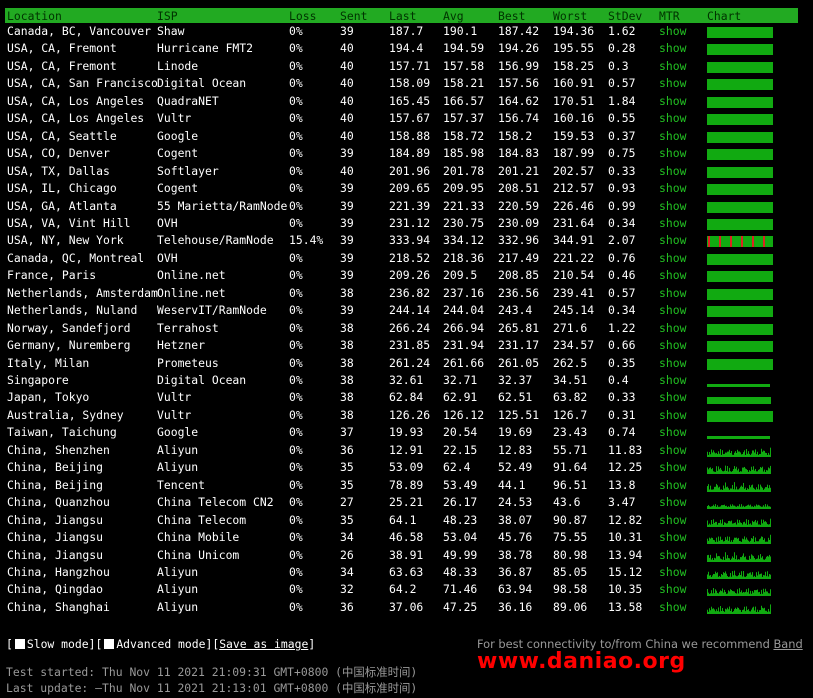  I want to click on cell-avg: 231.94, so click(464, 345).